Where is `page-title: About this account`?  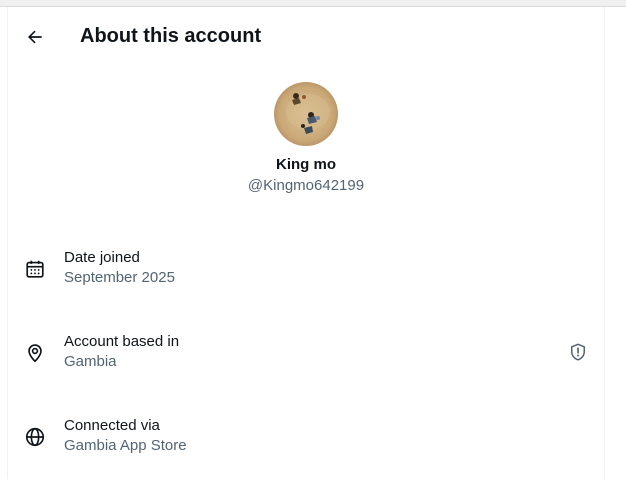 page-title: About this account is located at coordinates (171, 36).